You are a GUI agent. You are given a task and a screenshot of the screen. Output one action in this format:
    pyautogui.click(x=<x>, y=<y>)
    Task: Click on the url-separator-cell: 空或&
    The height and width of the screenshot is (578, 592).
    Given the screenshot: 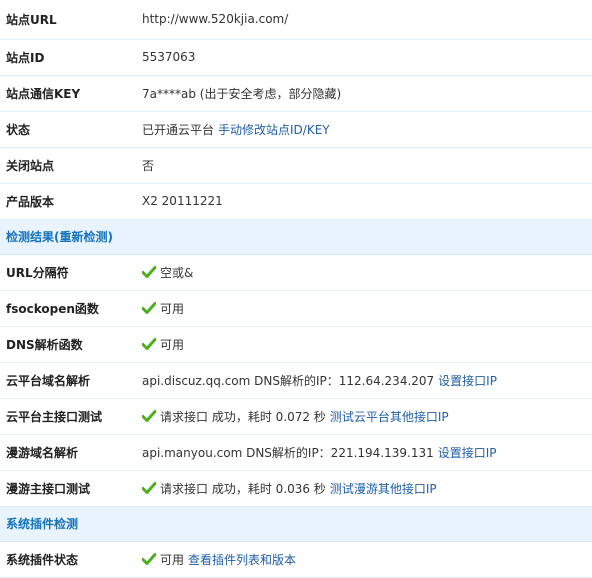 What is the action you would take?
    pyautogui.click(x=363, y=272)
    